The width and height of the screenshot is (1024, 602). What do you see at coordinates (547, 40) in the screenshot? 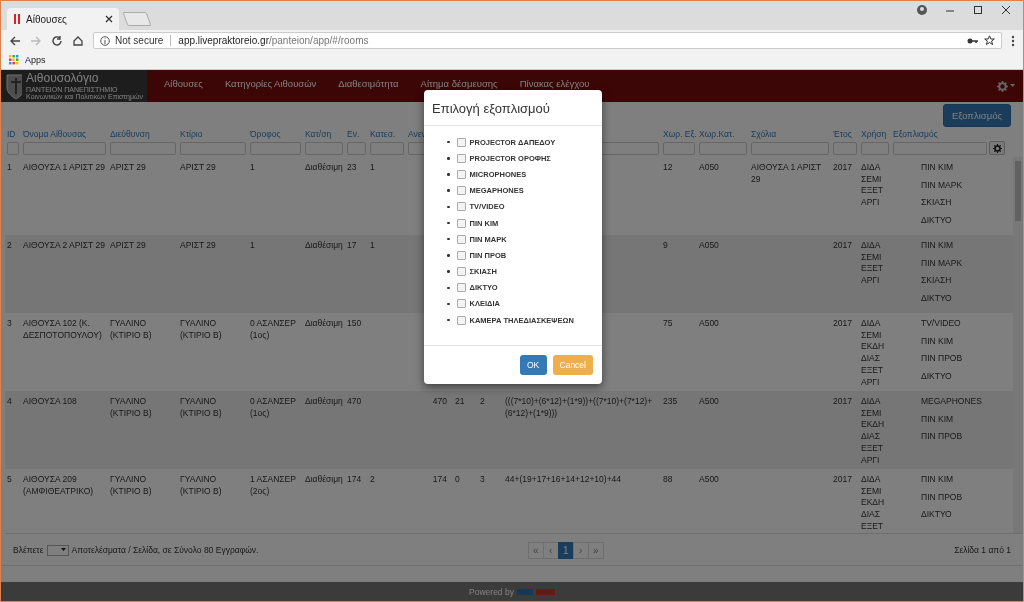
I see `address-bar: Not secure app.livepraktoreio.gr/panteion/app/#/rooms` at bounding box center [547, 40].